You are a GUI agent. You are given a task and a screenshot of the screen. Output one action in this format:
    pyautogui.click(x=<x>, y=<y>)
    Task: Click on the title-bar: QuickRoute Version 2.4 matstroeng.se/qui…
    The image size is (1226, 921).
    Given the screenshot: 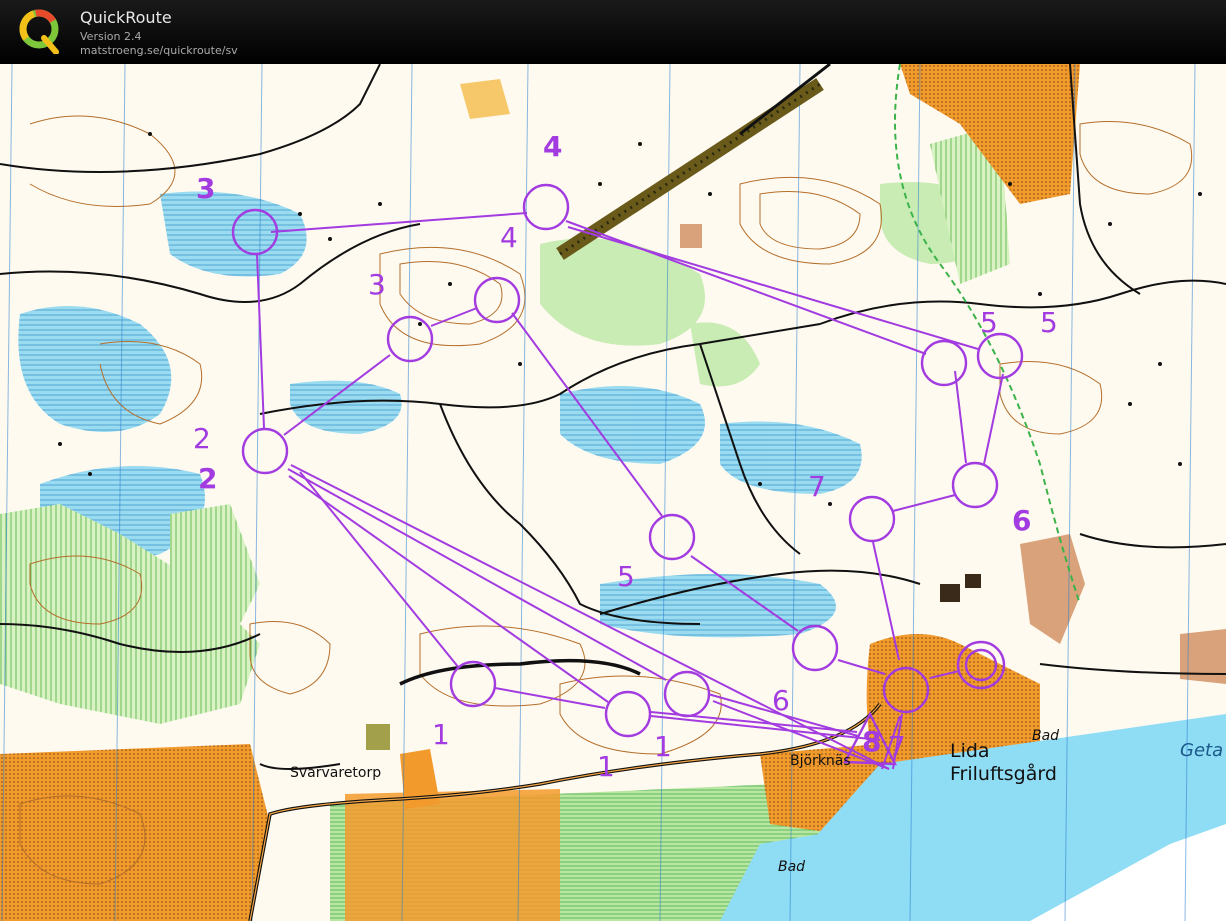 What is the action you would take?
    pyautogui.click(x=613, y=32)
    